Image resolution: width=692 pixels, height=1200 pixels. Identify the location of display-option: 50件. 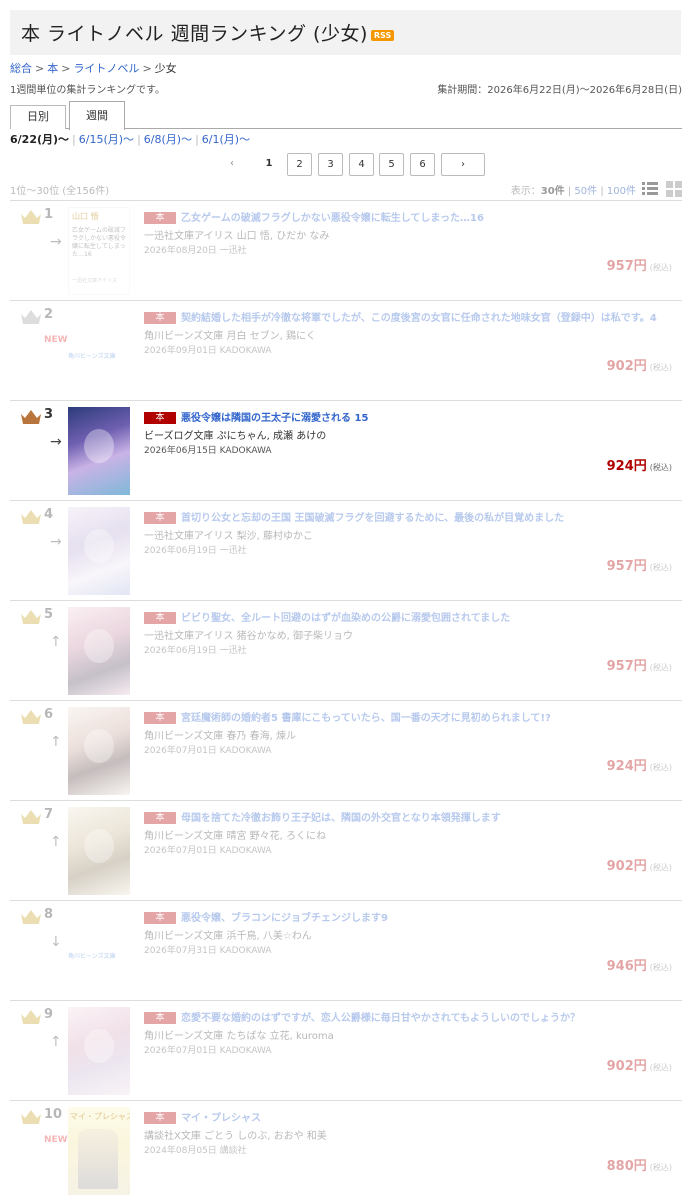
(585, 191).